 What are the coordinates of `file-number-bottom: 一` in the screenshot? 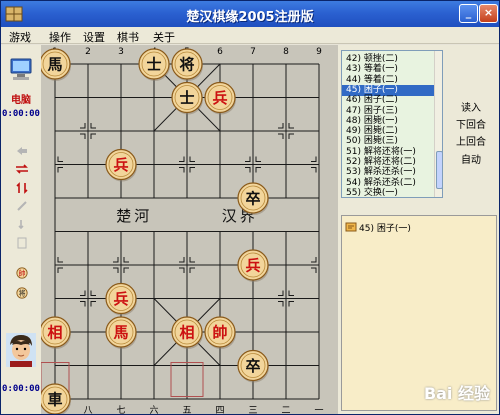 It's located at (318, 410).